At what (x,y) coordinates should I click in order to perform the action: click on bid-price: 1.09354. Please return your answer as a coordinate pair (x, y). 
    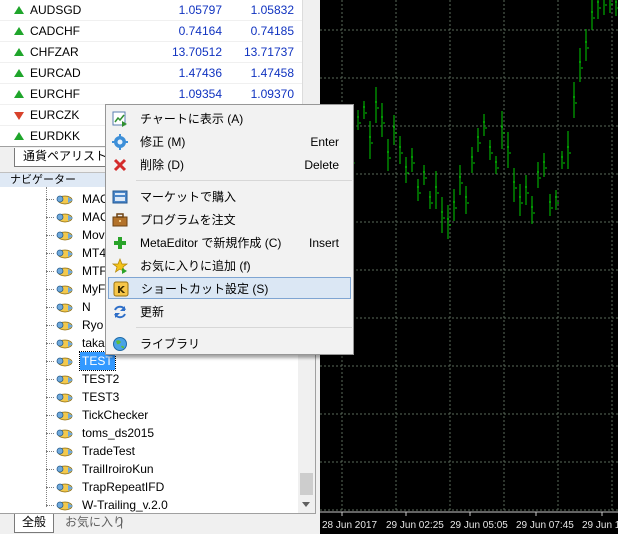
    Looking at the image, I should click on (200, 94).